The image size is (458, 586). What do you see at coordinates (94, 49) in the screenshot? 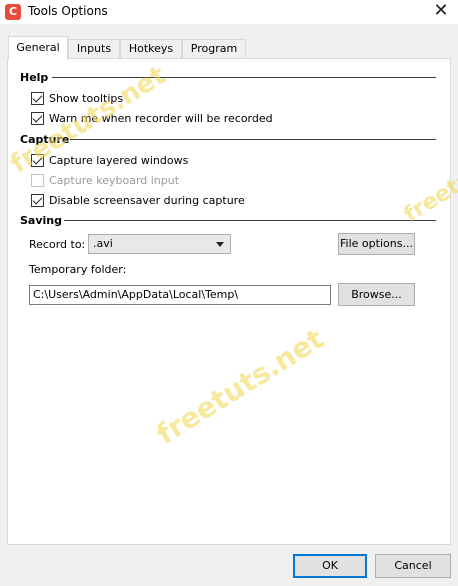
I see `tab-inputs: Inputs` at bounding box center [94, 49].